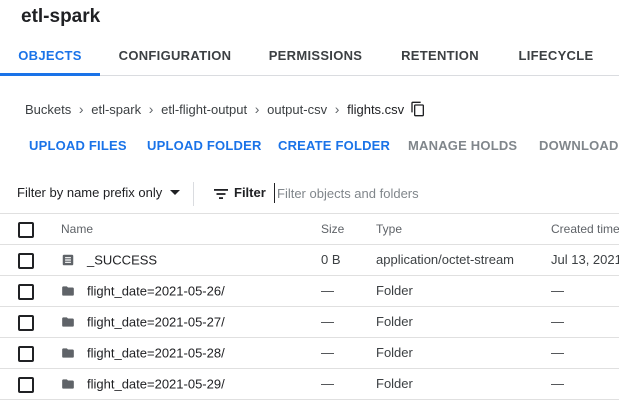  What do you see at coordinates (462, 145) in the screenshot?
I see `manage-holds-button: MANAGE HOLDS` at bounding box center [462, 145].